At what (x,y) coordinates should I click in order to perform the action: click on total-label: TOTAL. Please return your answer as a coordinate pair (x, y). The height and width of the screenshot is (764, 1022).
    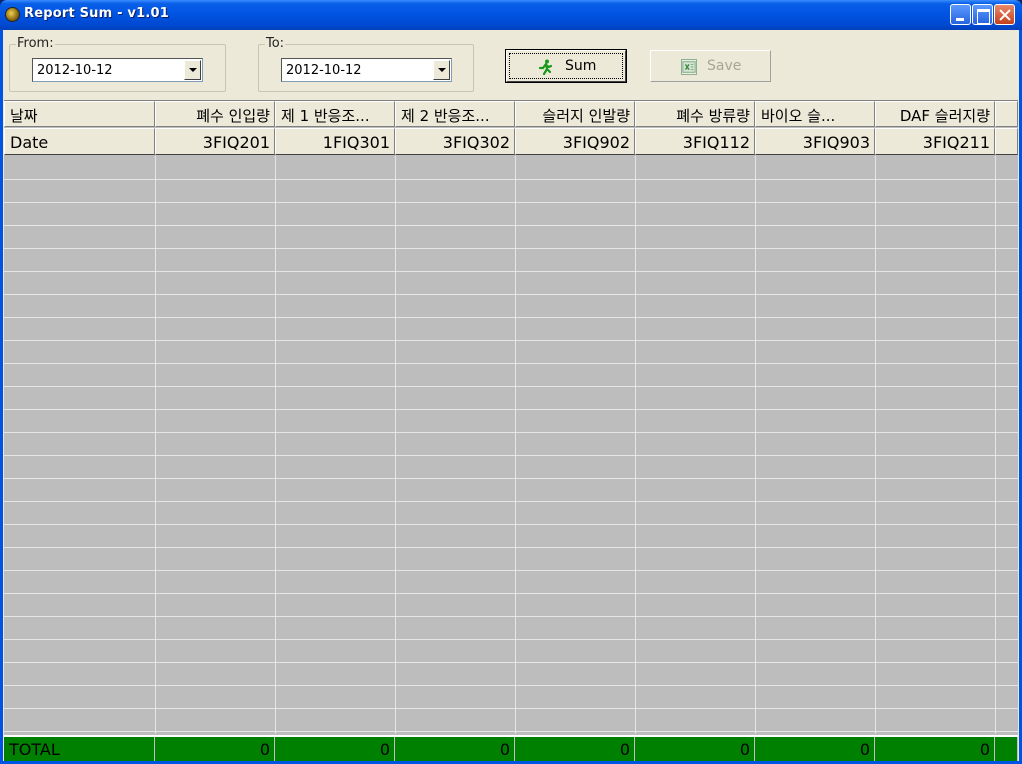
    Looking at the image, I should click on (79, 749).